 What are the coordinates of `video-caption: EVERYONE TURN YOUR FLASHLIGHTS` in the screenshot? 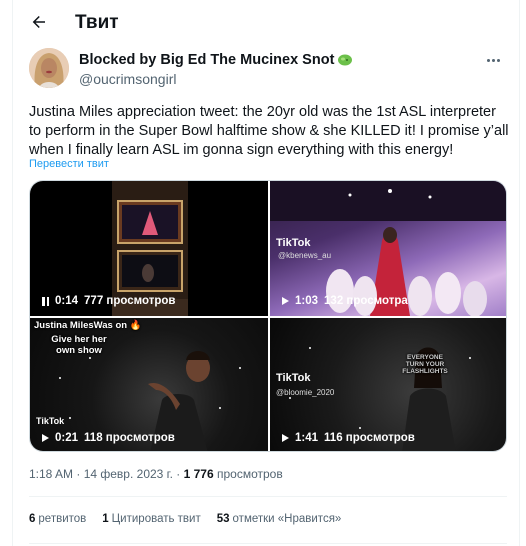 It's located at (425, 364).